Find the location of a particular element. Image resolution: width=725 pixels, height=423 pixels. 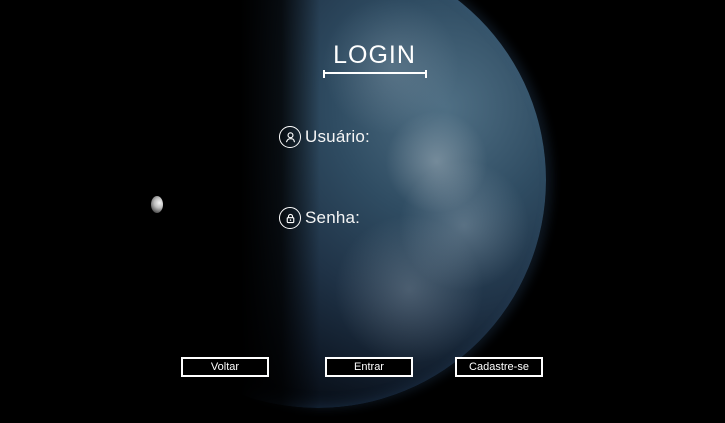

lock-icon is located at coordinates (290, 218).